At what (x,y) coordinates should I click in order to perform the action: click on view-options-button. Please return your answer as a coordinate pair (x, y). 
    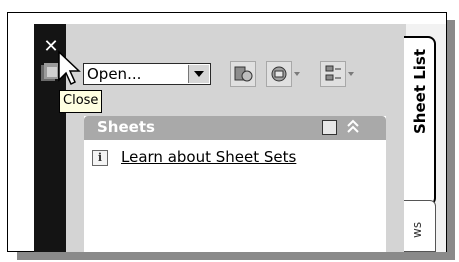
    Looking at the image, I should click on (333, 74).